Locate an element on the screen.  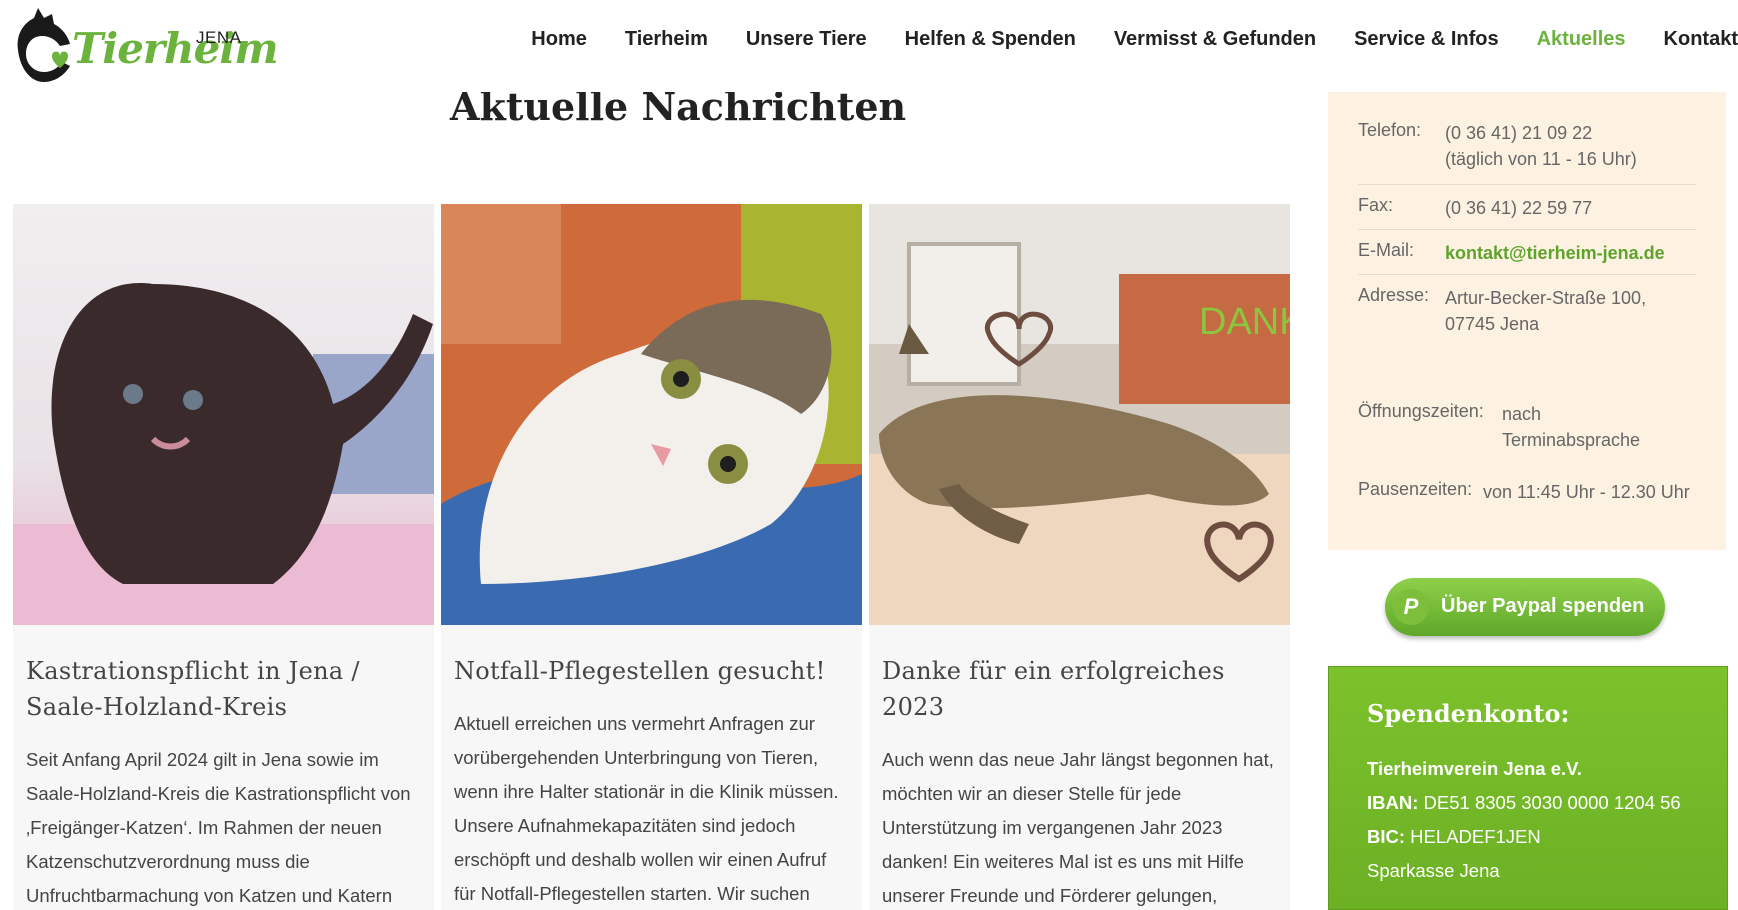
donation-iban: IBAN: DE51 8305 3030 0000 1204 56 is located at coordinates (1528, 803).